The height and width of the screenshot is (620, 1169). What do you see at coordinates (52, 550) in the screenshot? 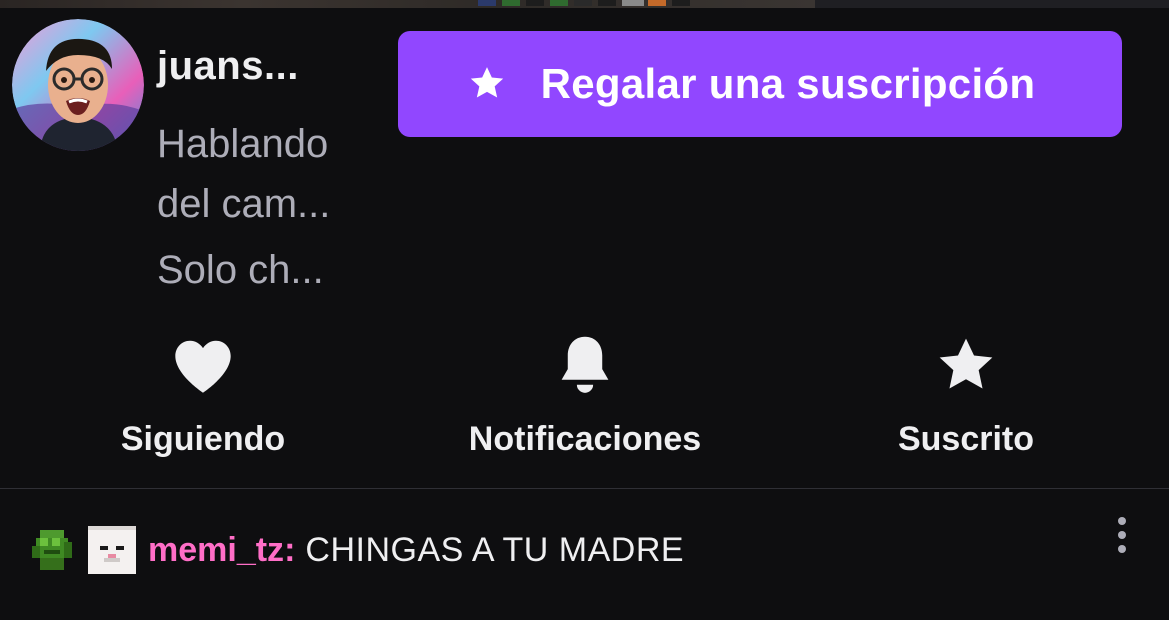
I see `green-fist-badge-icon` at bounding box center [52, 550].